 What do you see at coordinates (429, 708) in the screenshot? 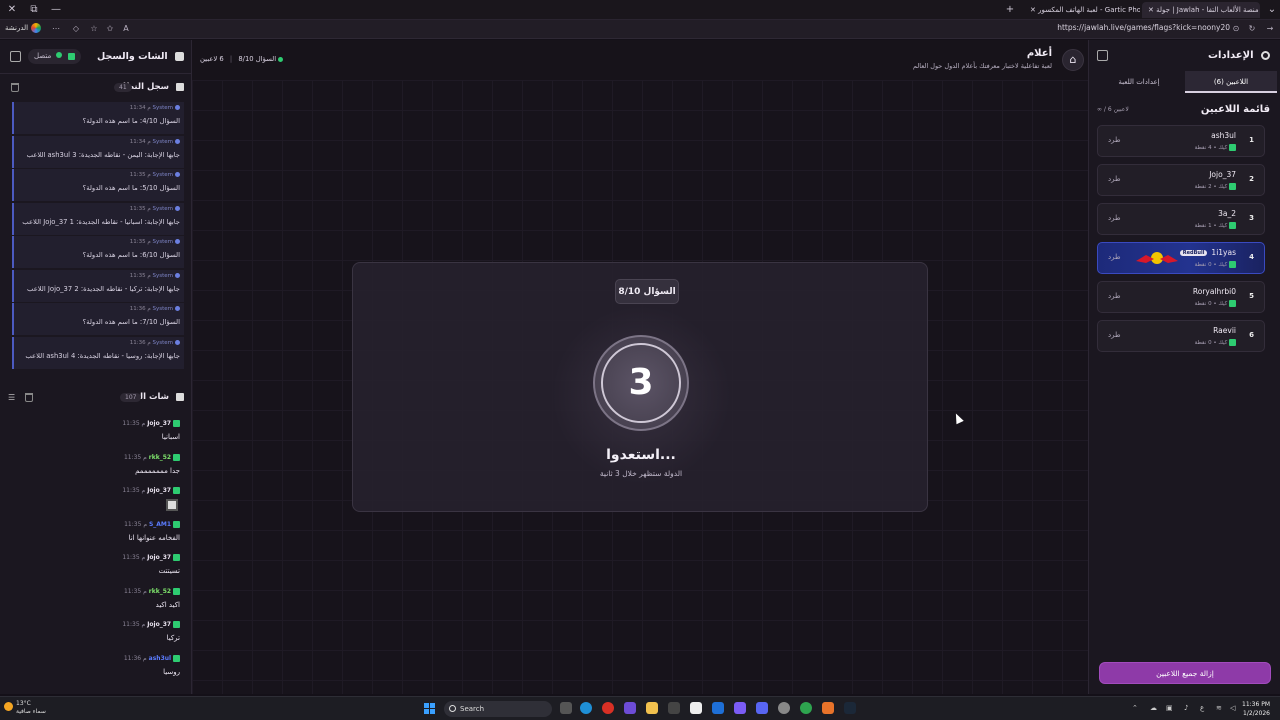
I see `start-button` at bounding box center [429, 708].